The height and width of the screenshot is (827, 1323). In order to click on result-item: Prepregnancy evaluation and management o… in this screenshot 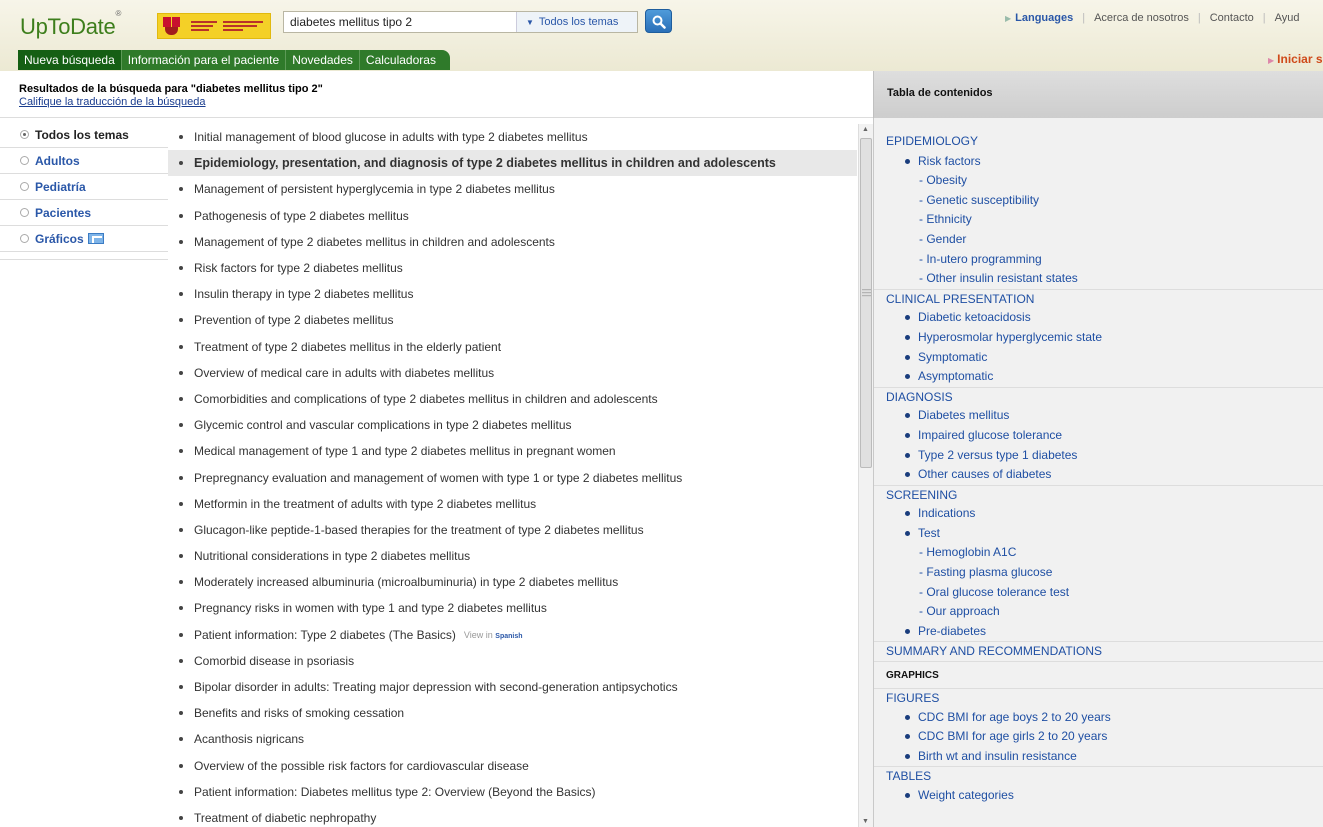, I will do `click(512, 477)`.